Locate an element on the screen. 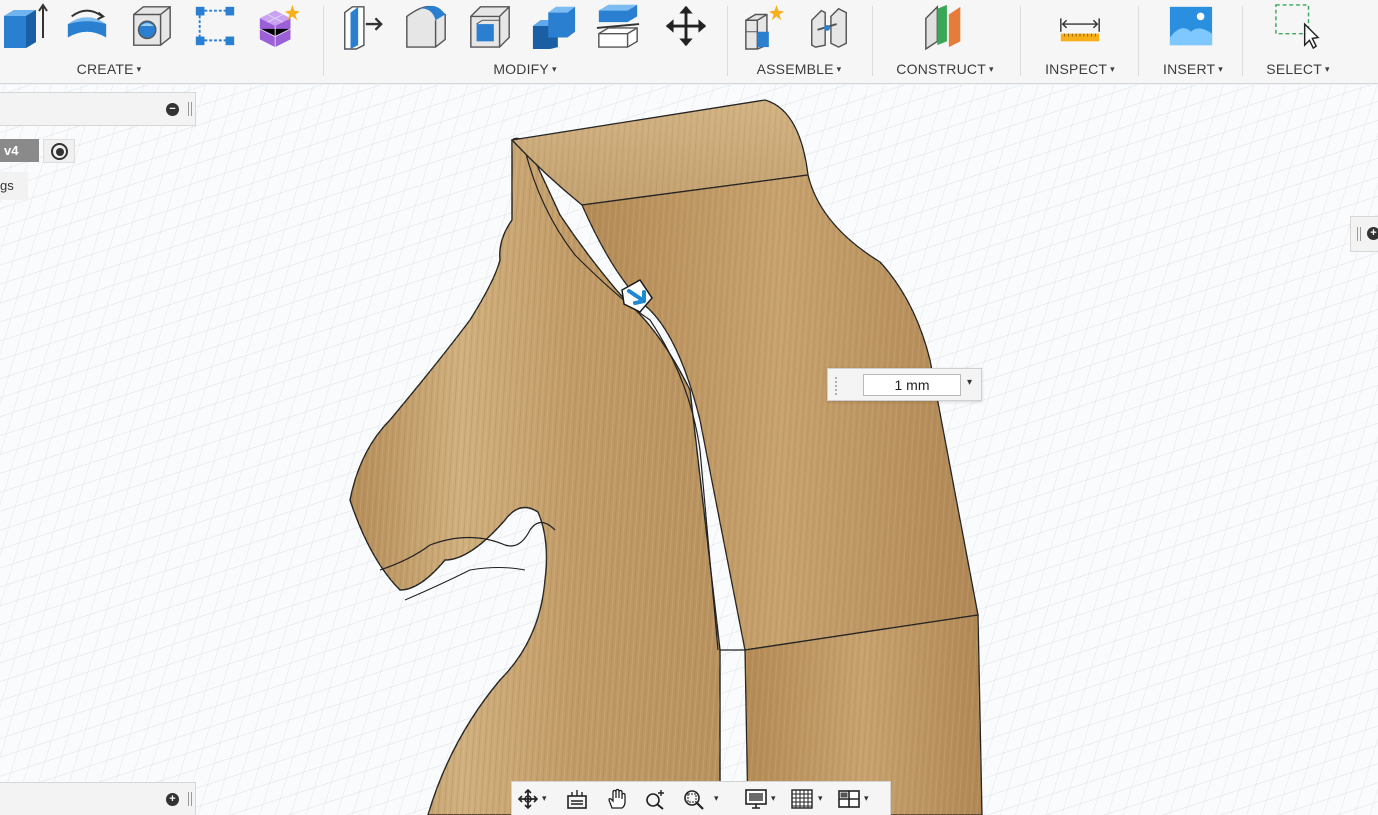 The height and width of the screenshot is (815, 1378). insert-label: INSERT is located at coordinates (1189, 69).